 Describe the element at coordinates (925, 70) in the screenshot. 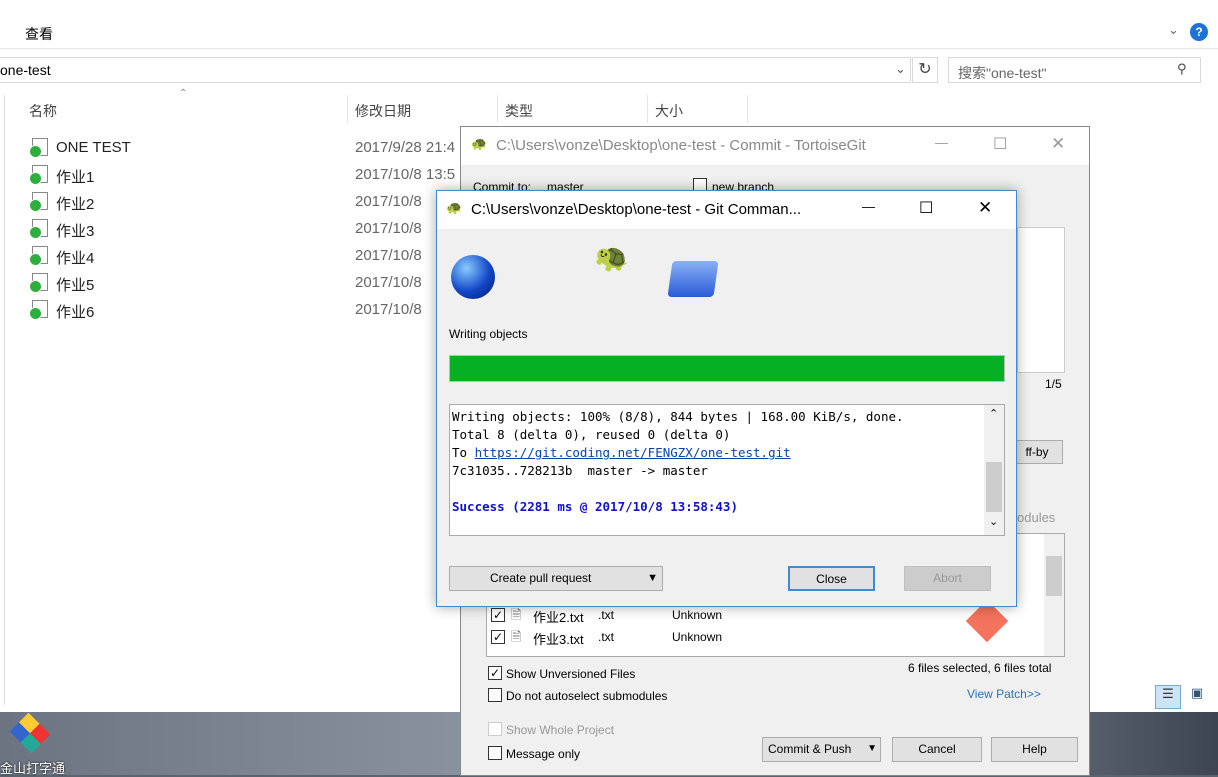

I see `refresh-icon: ↻` at that location.